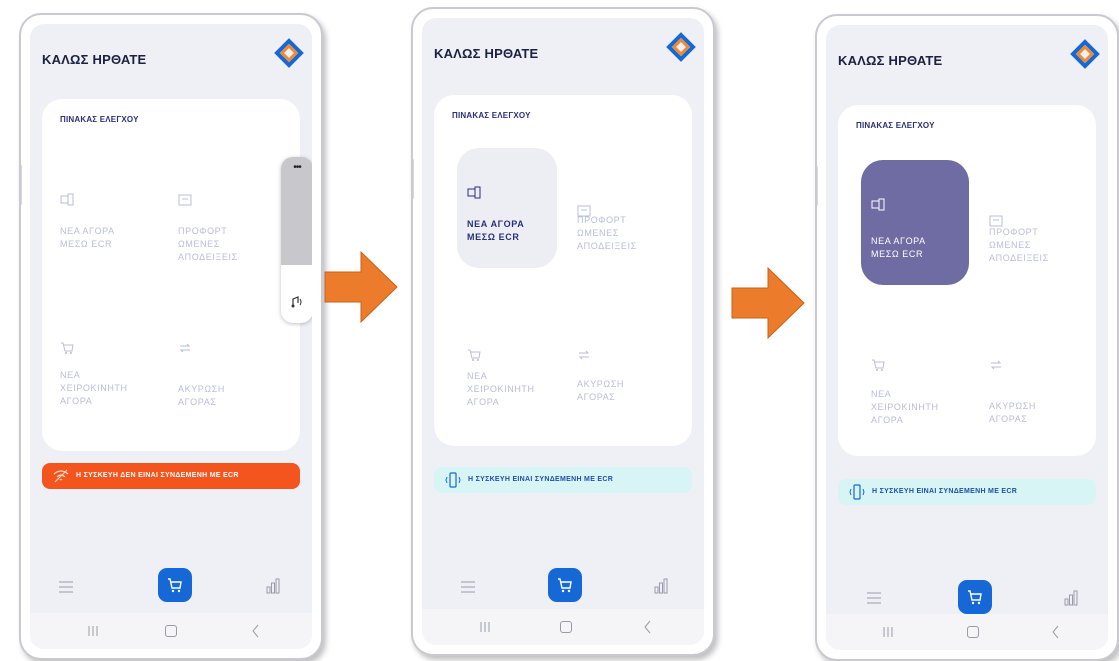 Image resolution: width=1119 pixels, height=661 pixels. I want to click on more-options-icon: •••, so click(296, 167).